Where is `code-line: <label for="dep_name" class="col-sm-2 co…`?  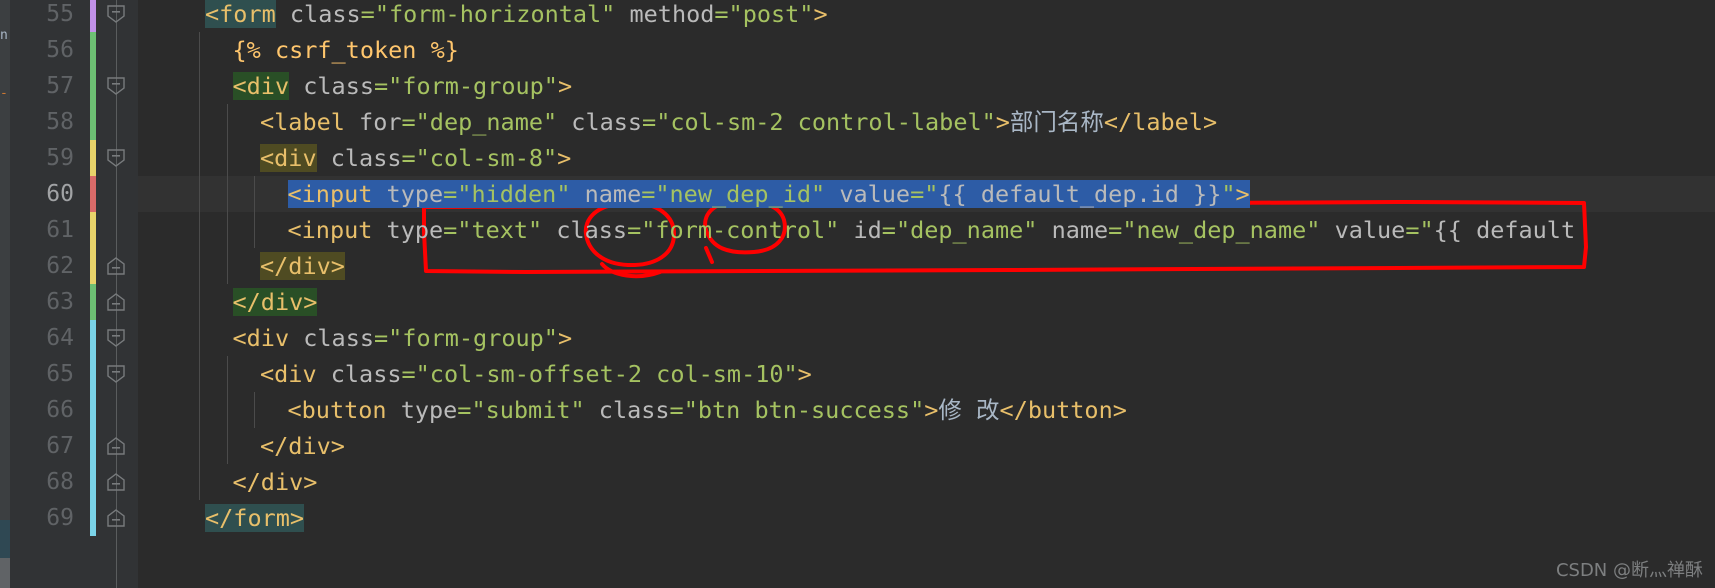
code-line: <label for="dep_name" class="col-sm-2 co… is located at coordinates (738, 122).